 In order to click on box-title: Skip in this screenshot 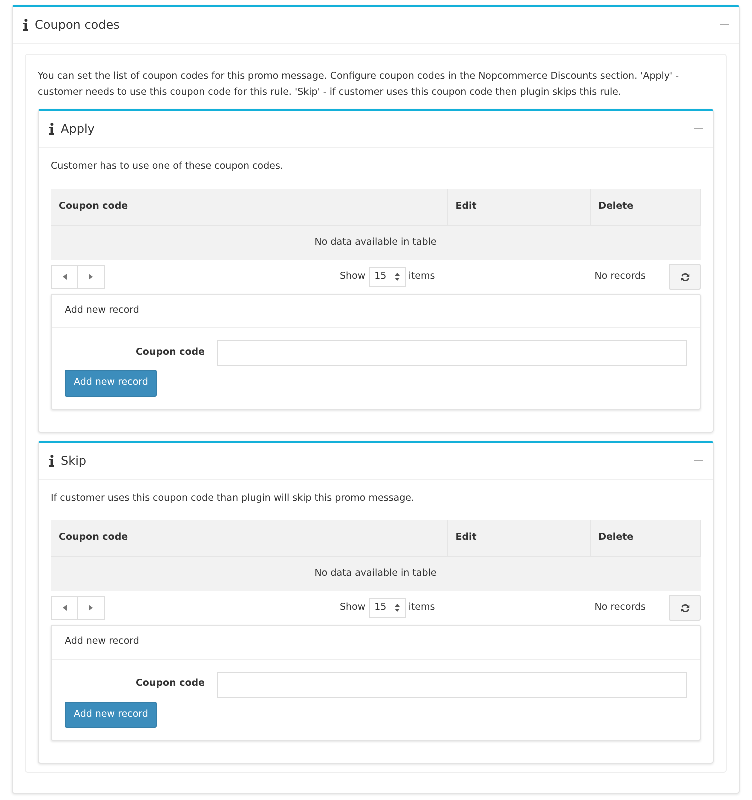, I will do `click(74, 461)`.